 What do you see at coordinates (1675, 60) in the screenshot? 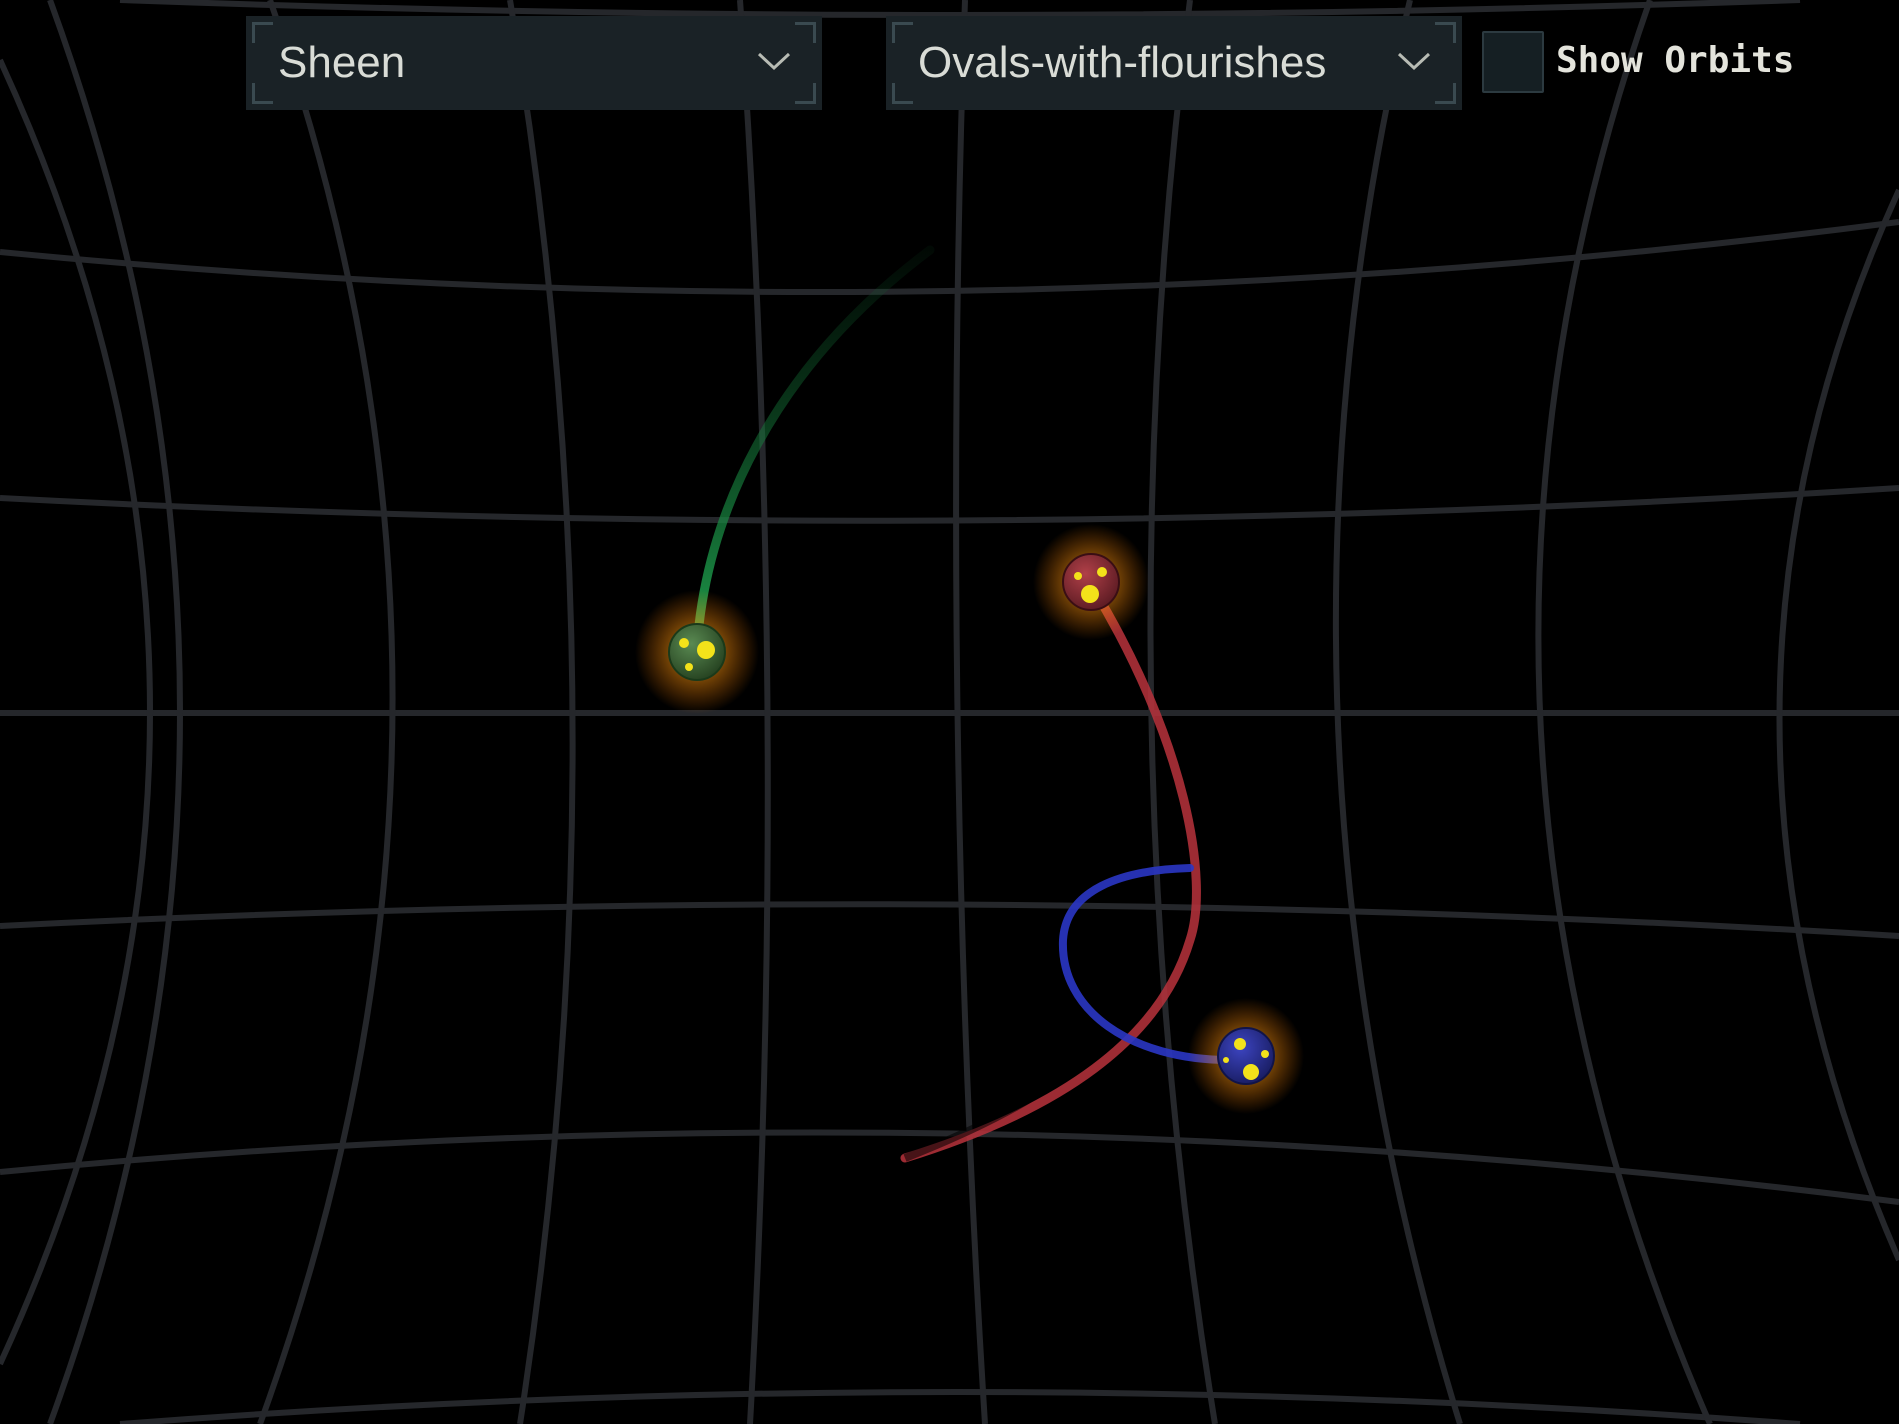
I see `show-orbits-label: Show Orbits` at bounding box center [1675, 60].